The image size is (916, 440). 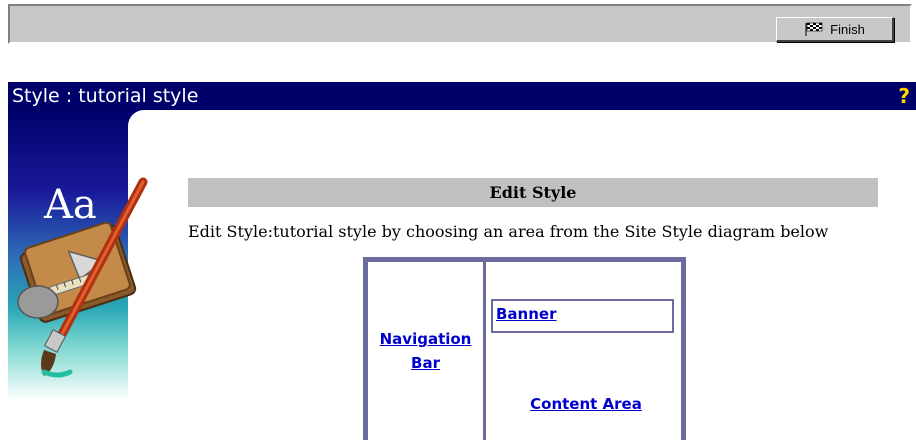 I want to click on illustration-text: Aa, so click(x=70, y=205).